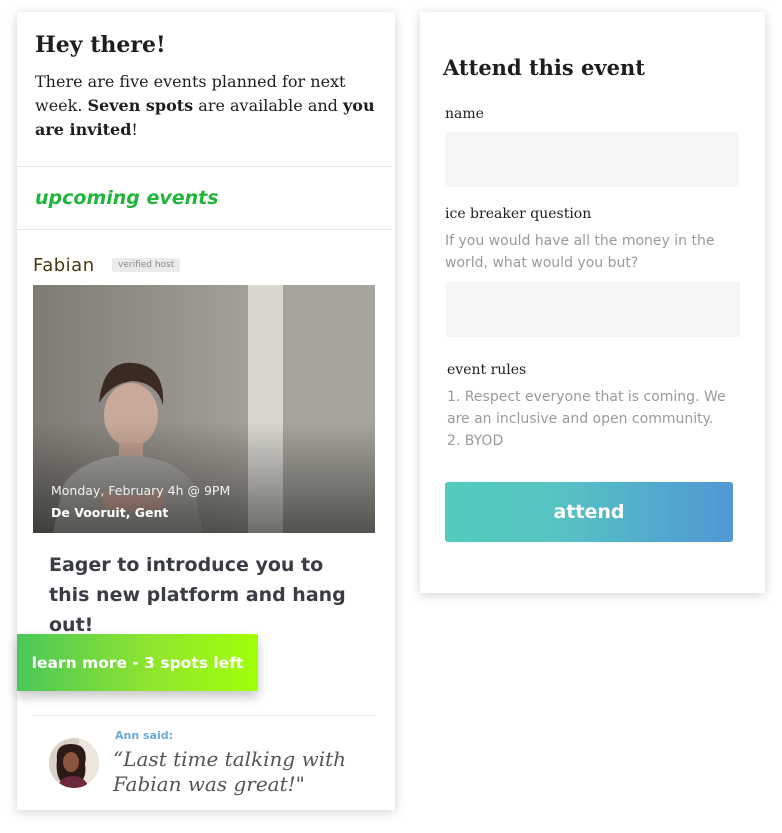 The width and height of the screenshot is (782, 833). What do you see at coordinates (141, 490) in the screenshot?
I see `event-date-time: Monday, February 4h @ 9PM` at bounding box center [141, 490].